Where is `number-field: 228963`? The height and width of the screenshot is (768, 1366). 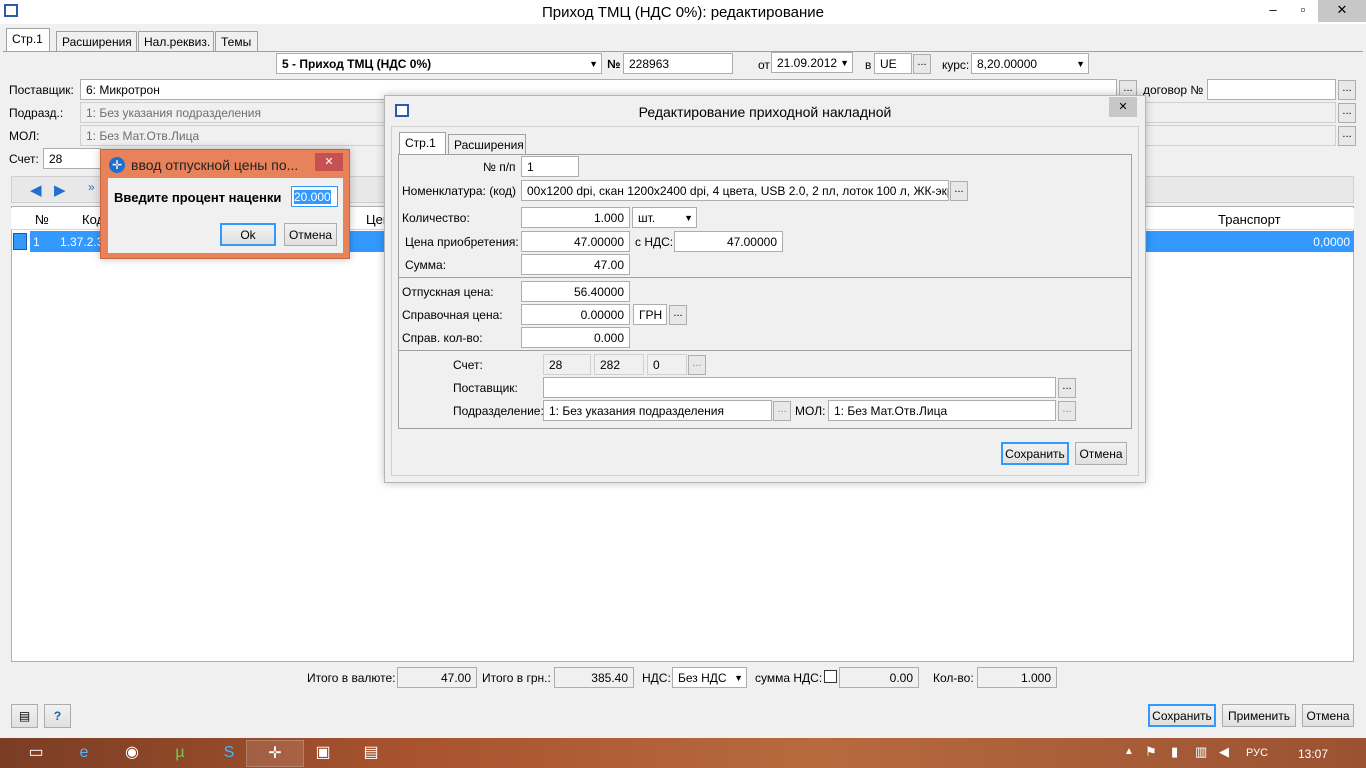
number-field: 228963 is located at coordinates (678, 63).